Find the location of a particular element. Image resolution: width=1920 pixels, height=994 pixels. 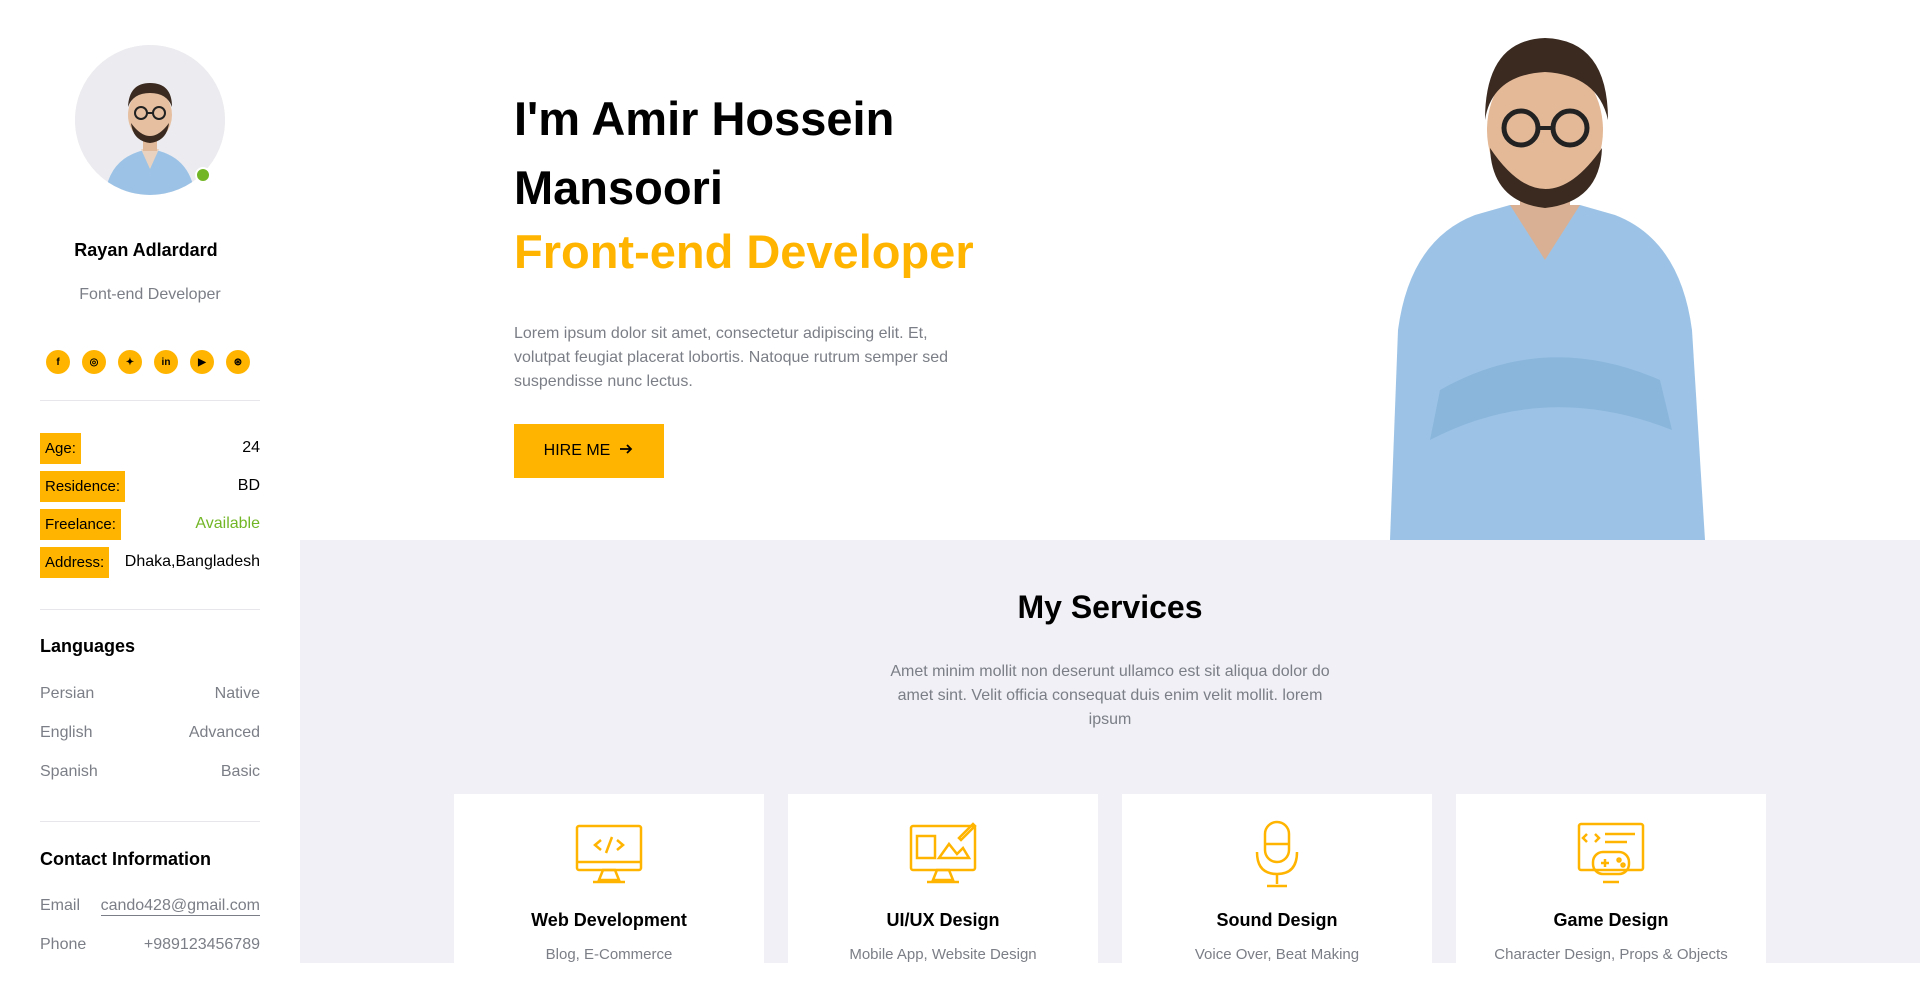

contact-label: Phone is located at coordinates (63, 944).